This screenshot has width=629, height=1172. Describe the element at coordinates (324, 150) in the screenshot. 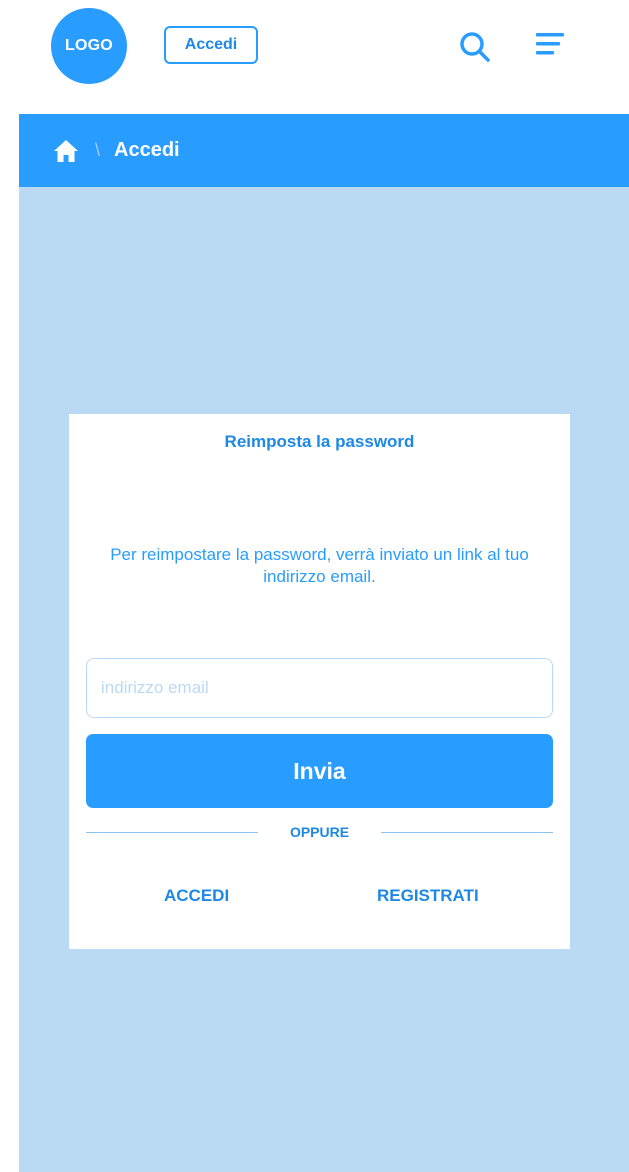

I see `breadcrumb: \ Accedi` at that location.